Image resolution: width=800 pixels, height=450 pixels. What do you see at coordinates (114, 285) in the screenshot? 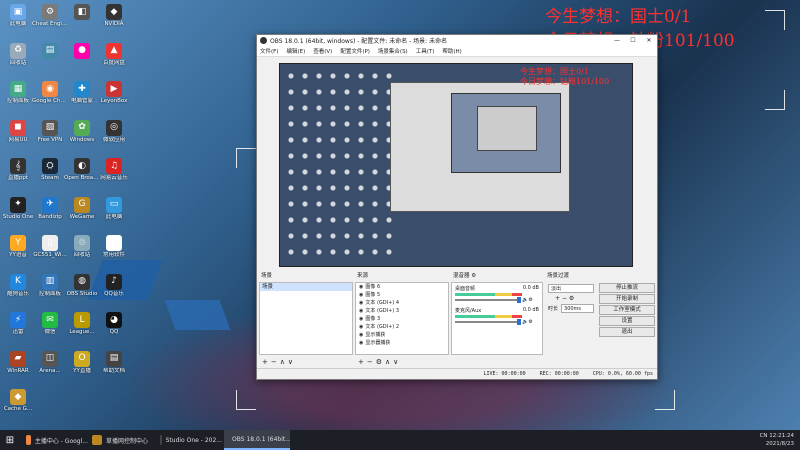
I see `desktop-icon: ♪ QQ音乐` at bounding box center [114, 285].